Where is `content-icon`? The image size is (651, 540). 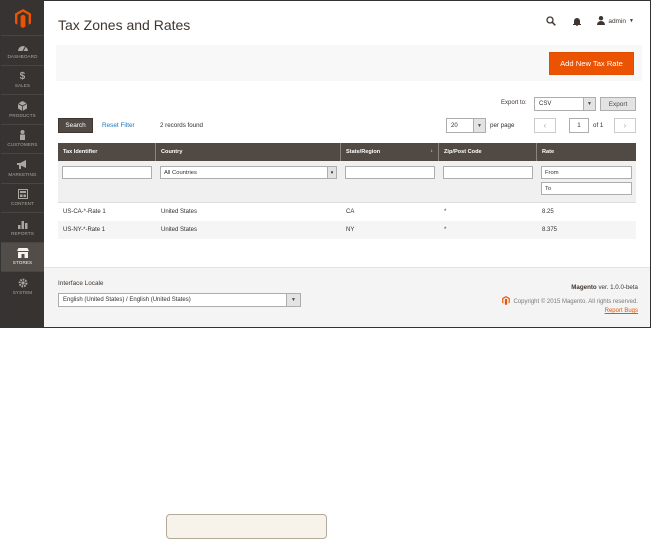 content-icon is located at coordinates (23, 194).